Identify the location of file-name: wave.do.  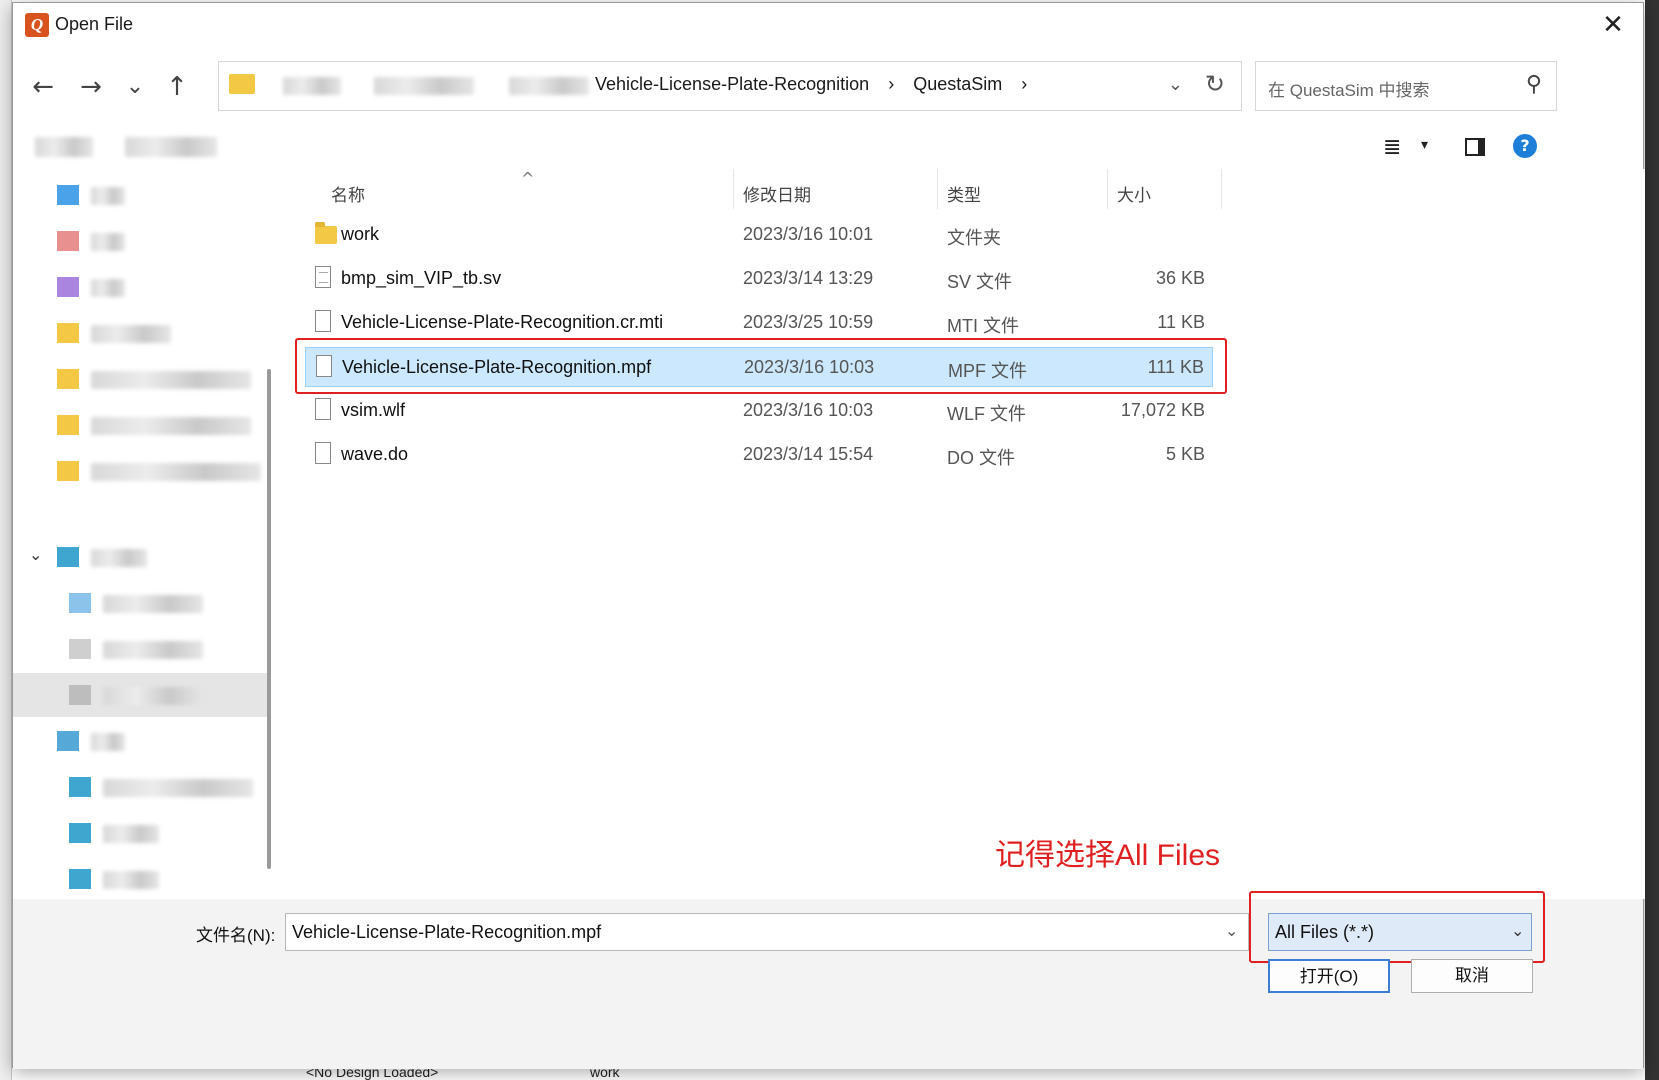
(375, 454).